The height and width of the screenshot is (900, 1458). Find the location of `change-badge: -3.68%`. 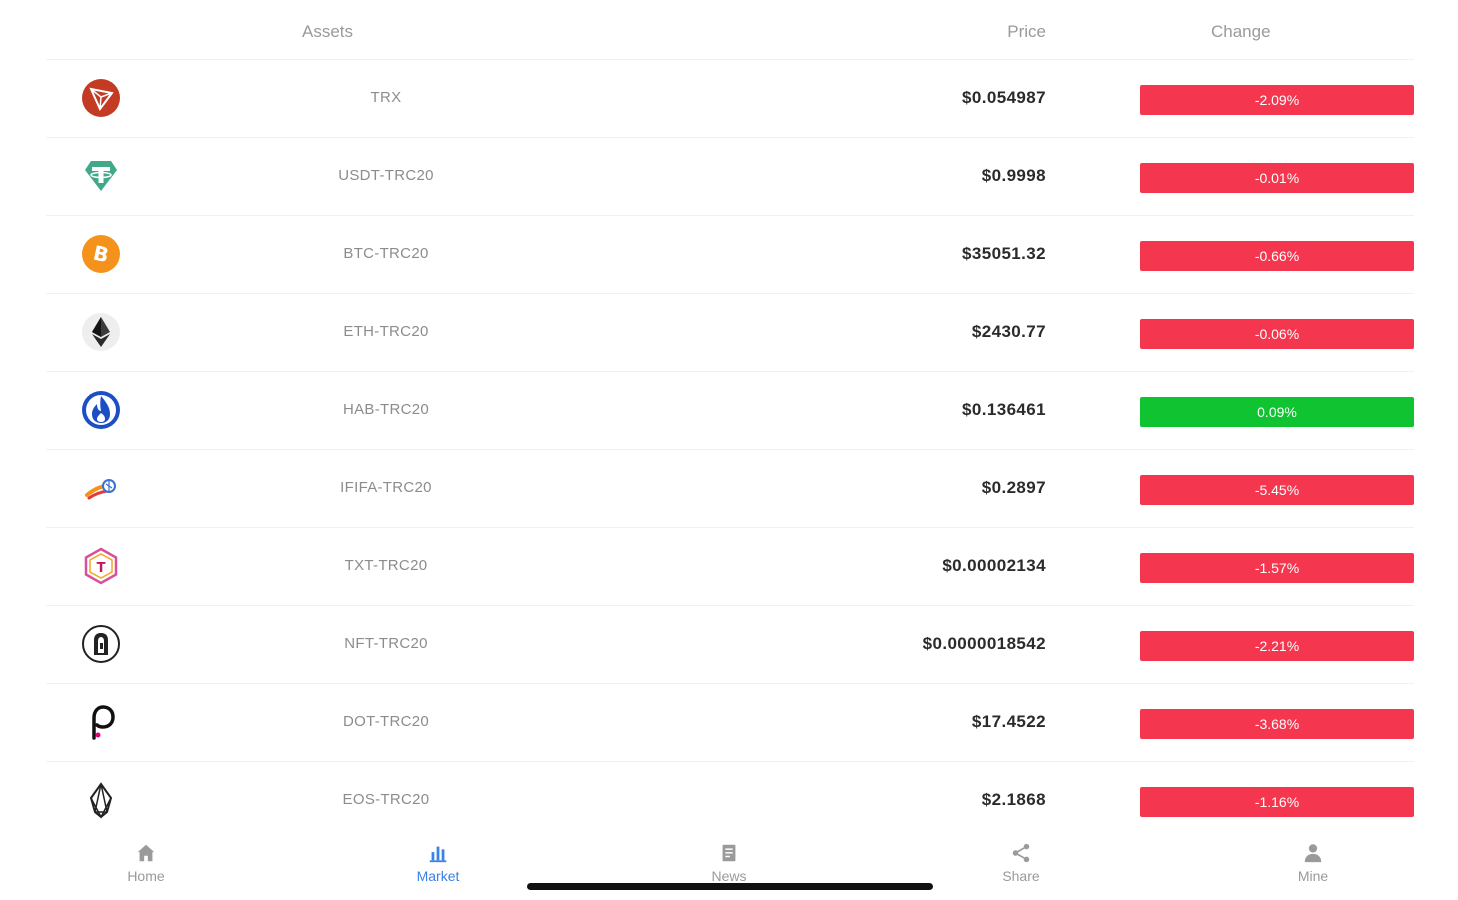

change-badge: -3.68% is located at coordinates (1277, 724).